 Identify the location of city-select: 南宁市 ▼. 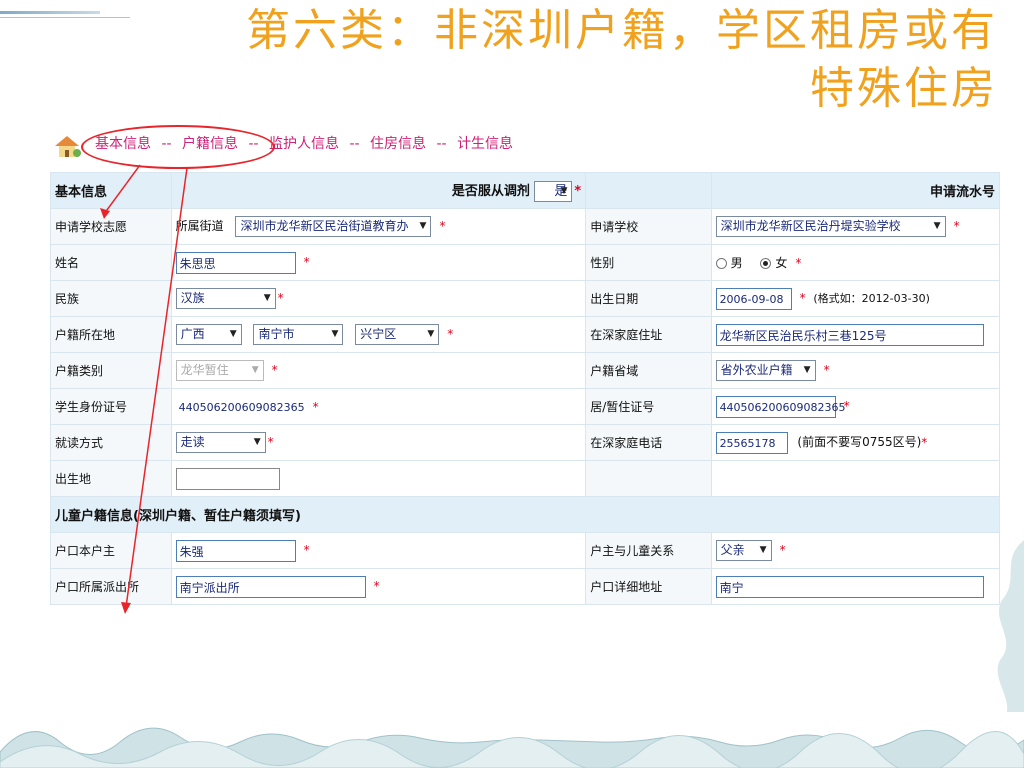
(298, 334).